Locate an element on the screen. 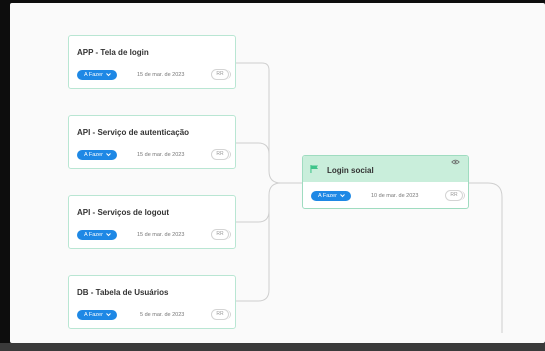 The image size is (545, 351). connector-db is located at coordinates (259, 242).